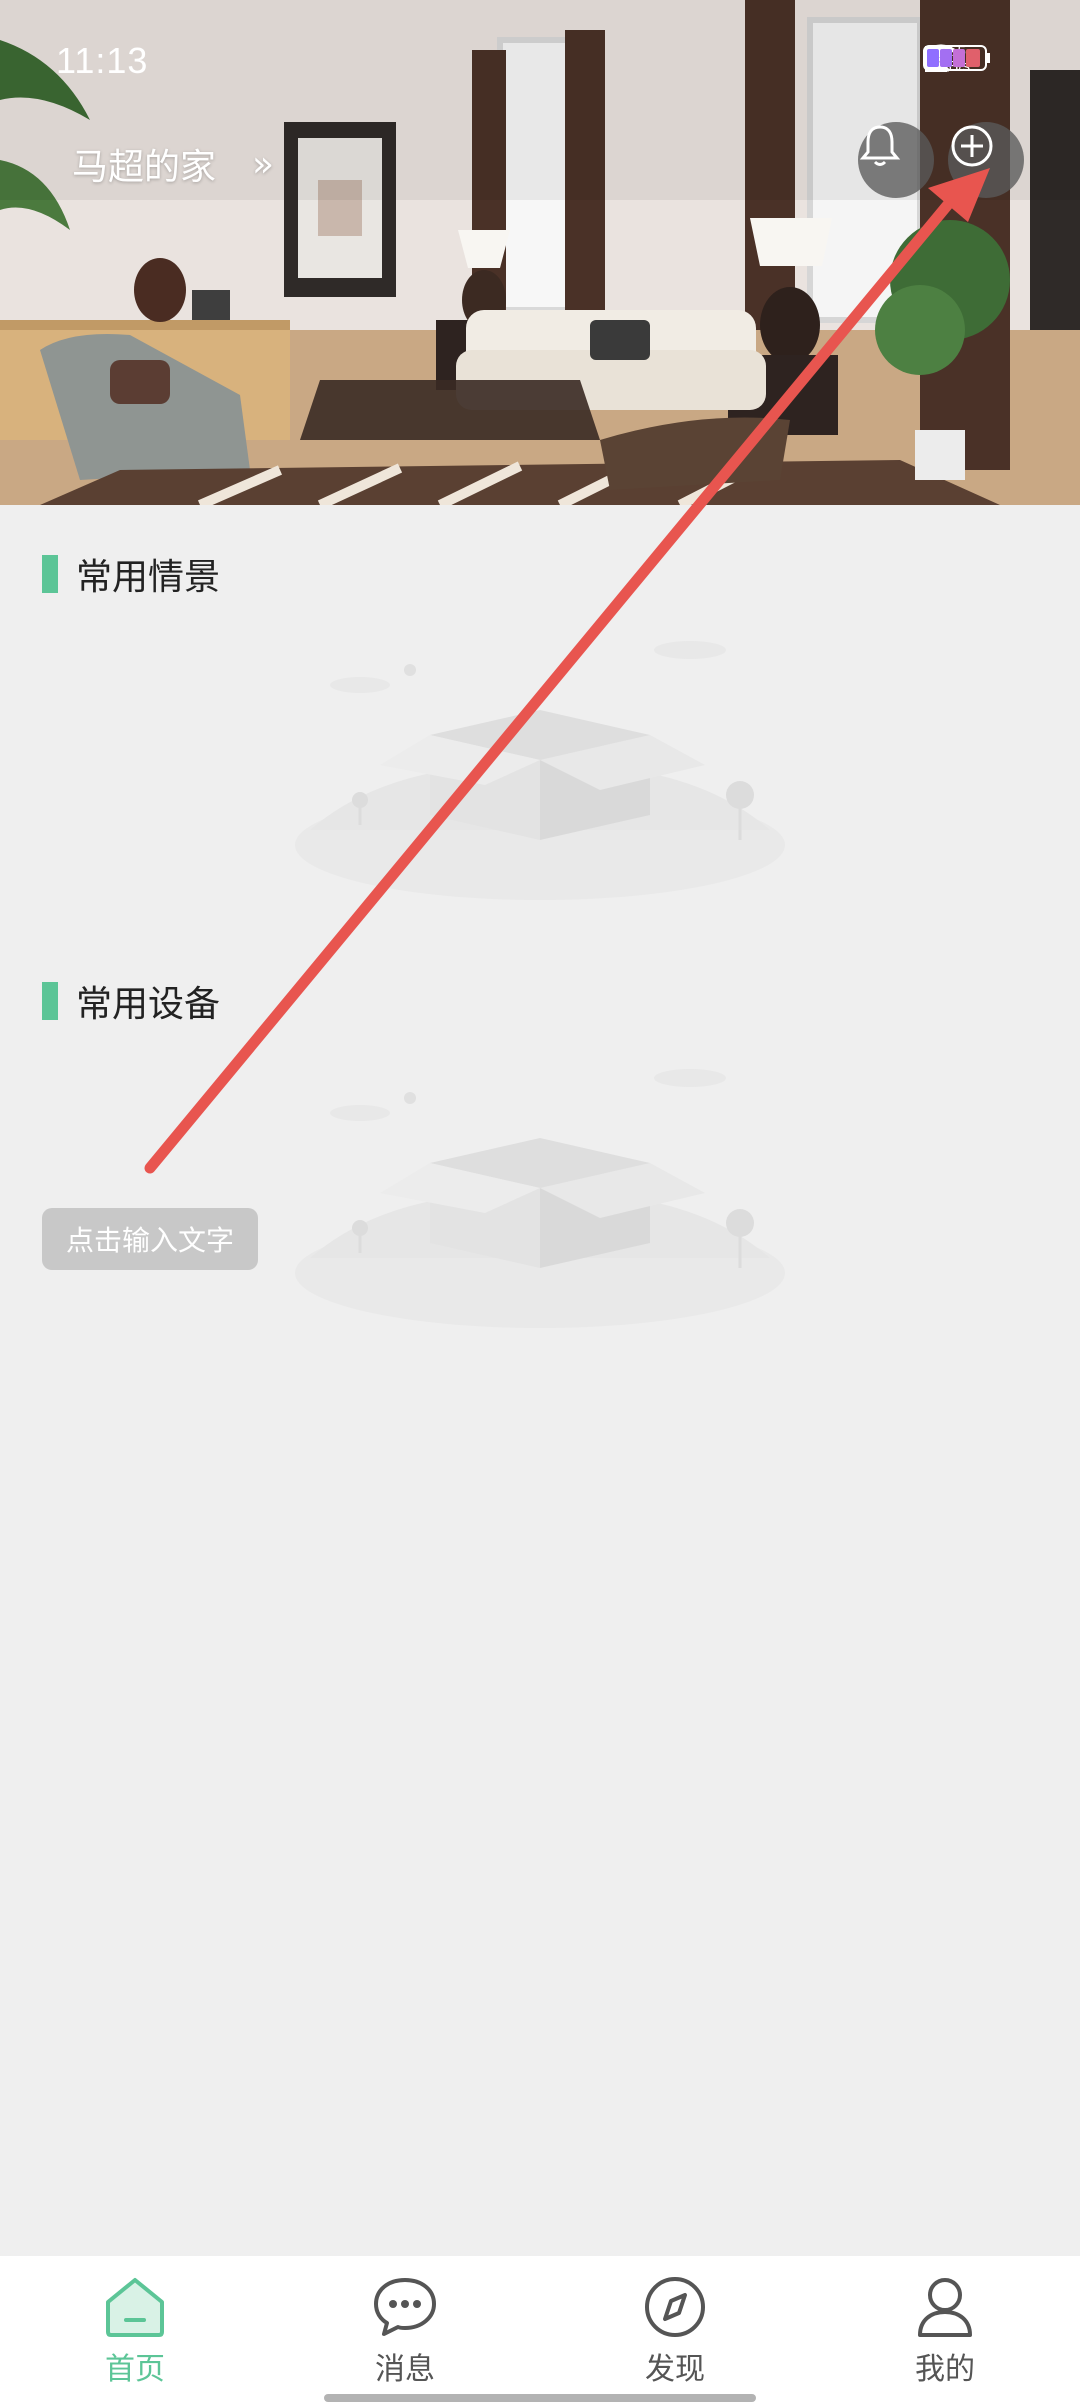 This screenshot has width=1080, height=2408. I want to click on nav-messages: 消息, so click(405, 2332).